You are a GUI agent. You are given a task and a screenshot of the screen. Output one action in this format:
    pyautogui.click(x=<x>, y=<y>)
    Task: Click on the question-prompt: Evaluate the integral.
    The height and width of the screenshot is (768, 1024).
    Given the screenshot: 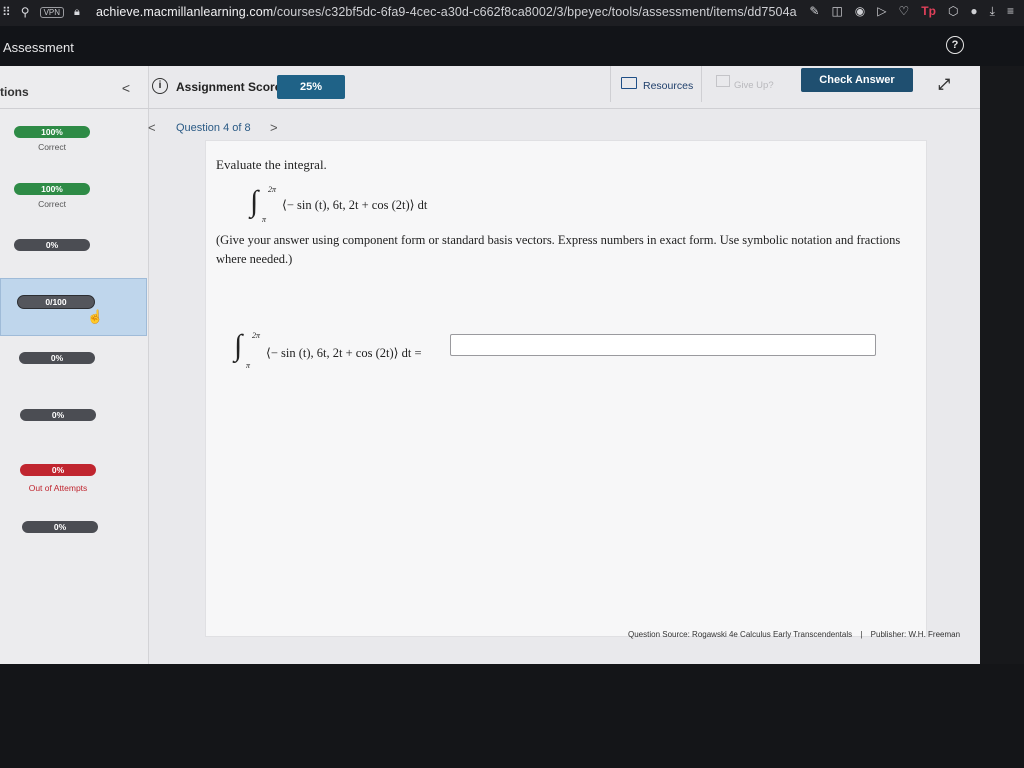 What is the action you would take?
    pyautogui.click(x=271, y=164)
    